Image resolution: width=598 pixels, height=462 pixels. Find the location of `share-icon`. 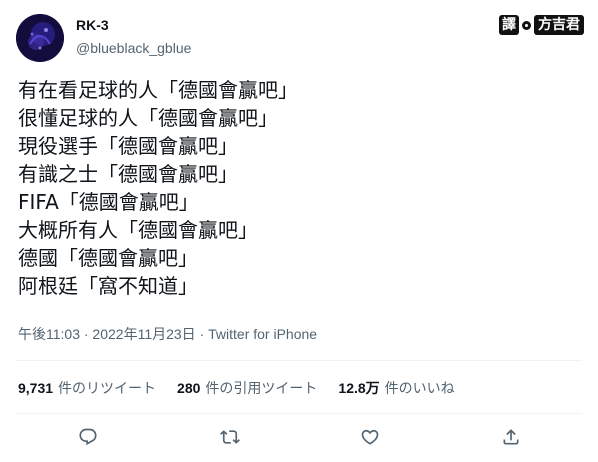

share-icon is located at coordinates (511, 437).